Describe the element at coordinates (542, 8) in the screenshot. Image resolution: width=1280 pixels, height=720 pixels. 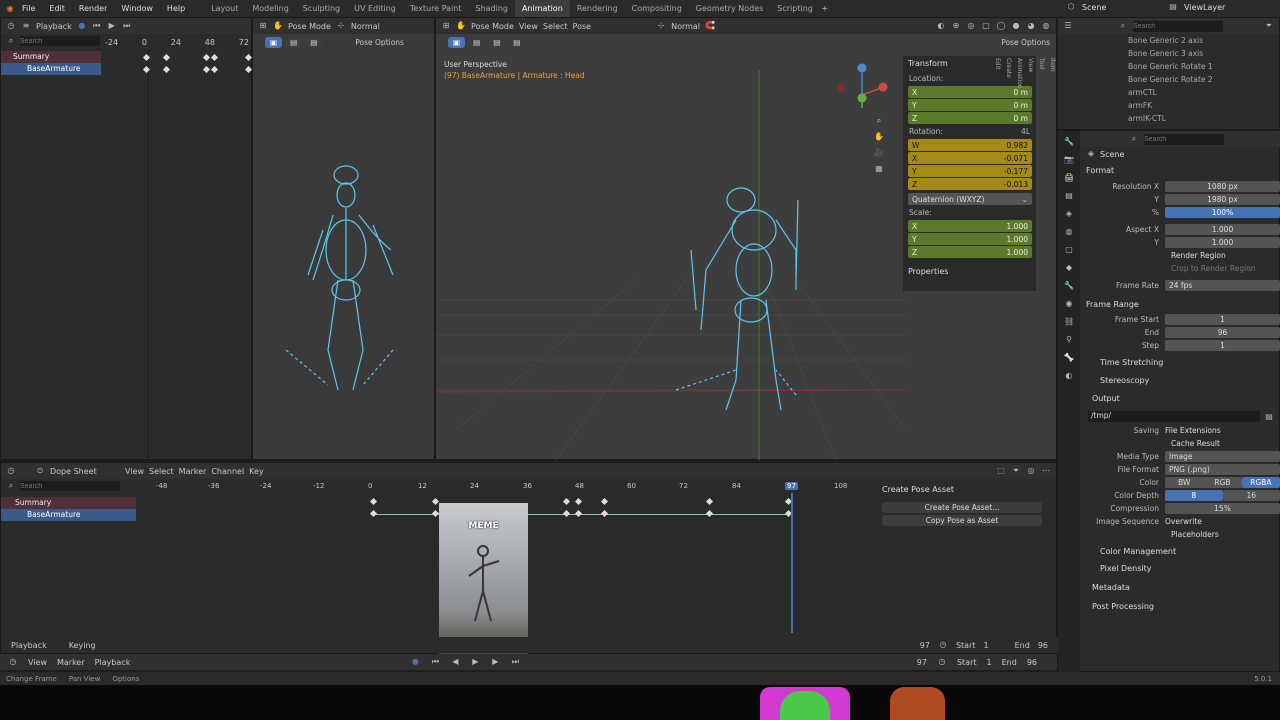
I see `tab-animation: Animation` at that location.